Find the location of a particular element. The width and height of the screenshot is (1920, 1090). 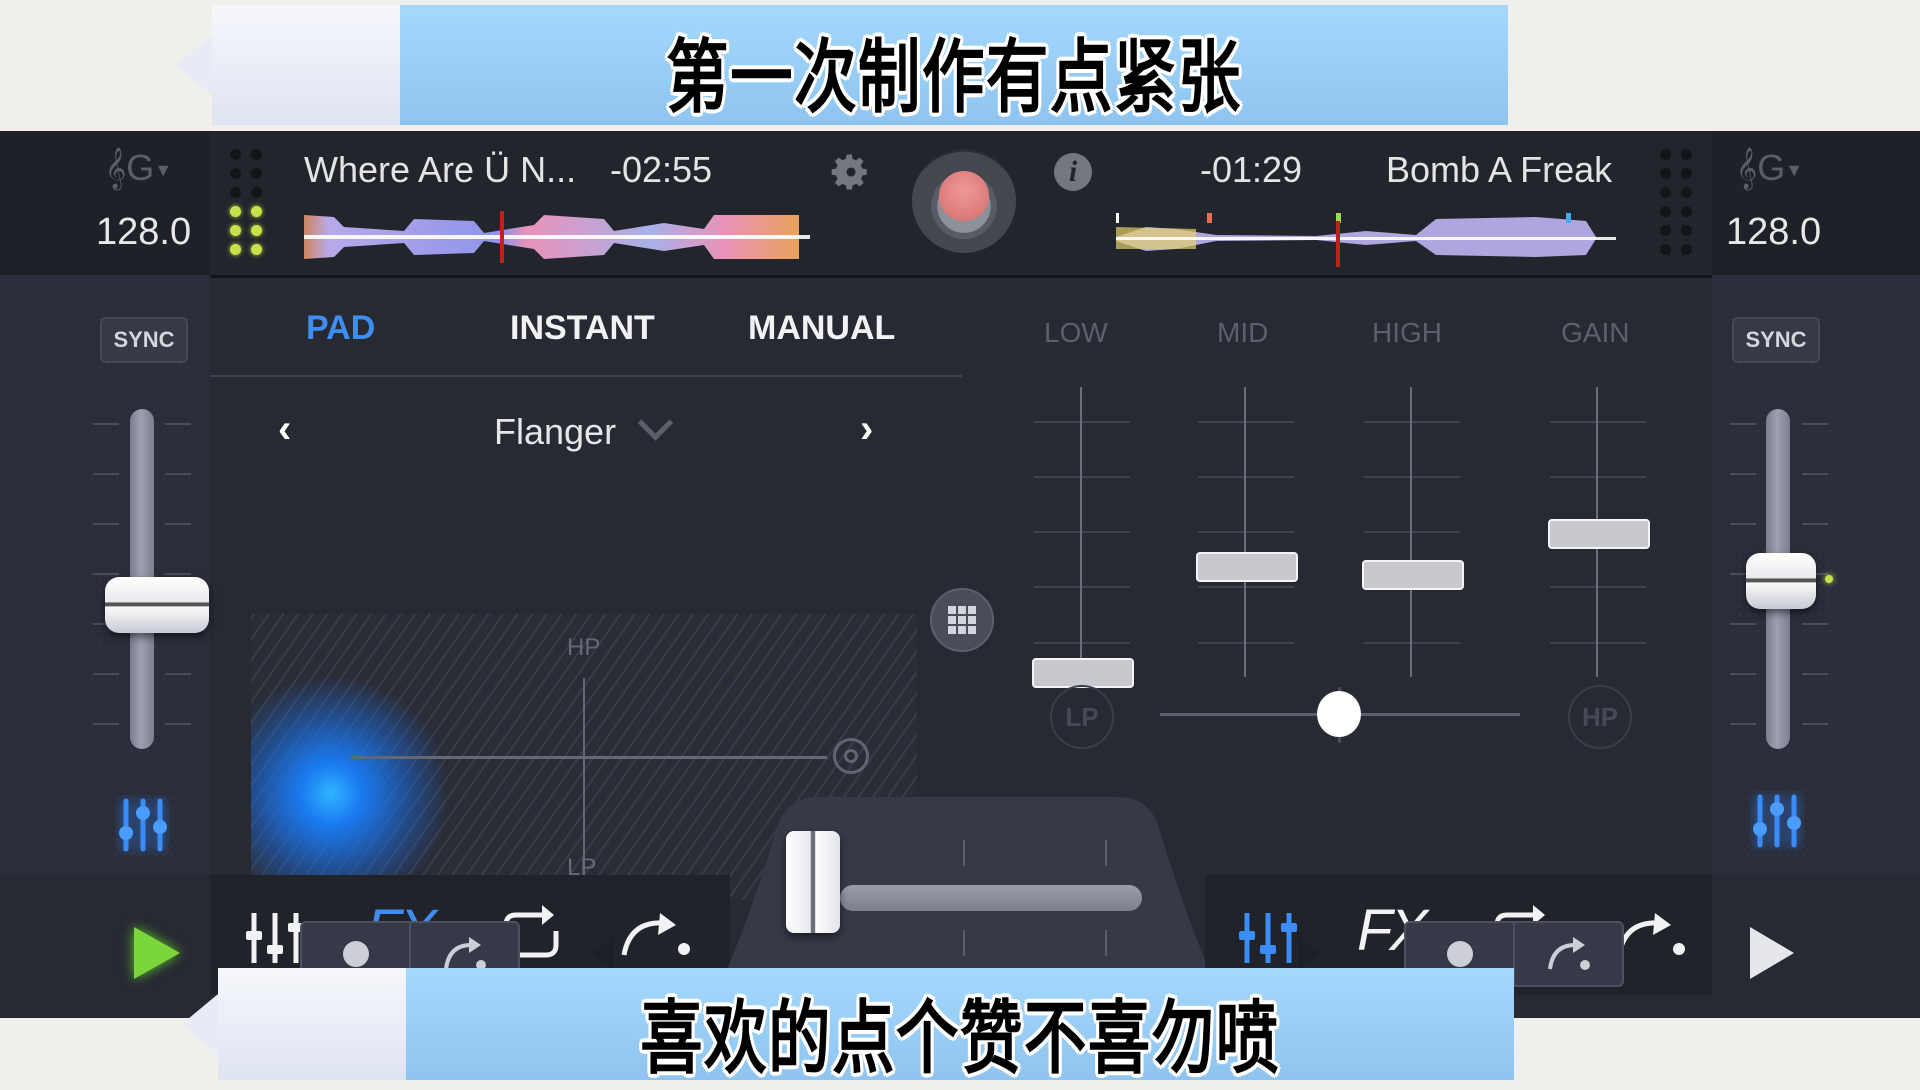

pad-horizontal-line is located at coordinates (589, 757).